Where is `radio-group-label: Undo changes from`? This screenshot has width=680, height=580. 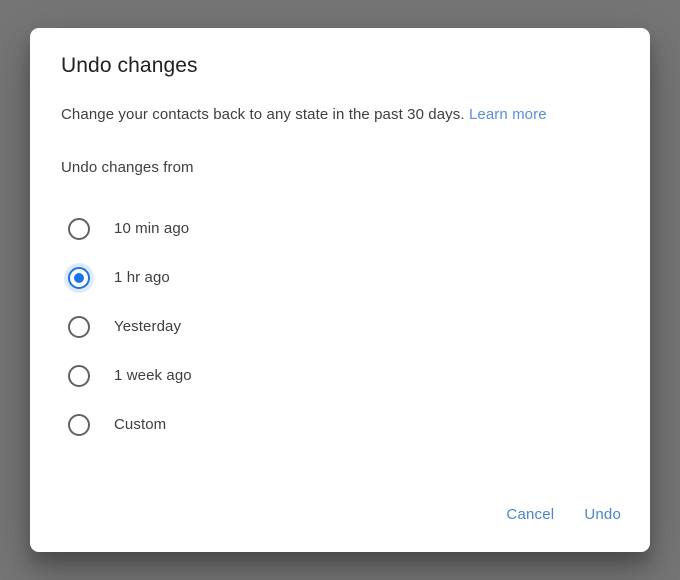
radio-group-label: Undo changes from is located at coordinates (127, 167).